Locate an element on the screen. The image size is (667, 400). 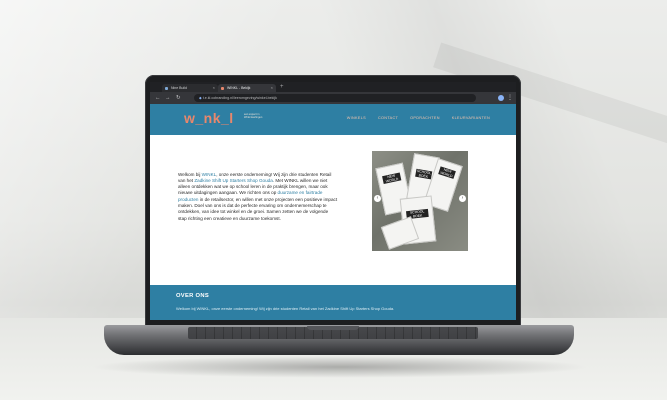
nav-item-winkels: WINKELS is located at coordinates (356, 118).